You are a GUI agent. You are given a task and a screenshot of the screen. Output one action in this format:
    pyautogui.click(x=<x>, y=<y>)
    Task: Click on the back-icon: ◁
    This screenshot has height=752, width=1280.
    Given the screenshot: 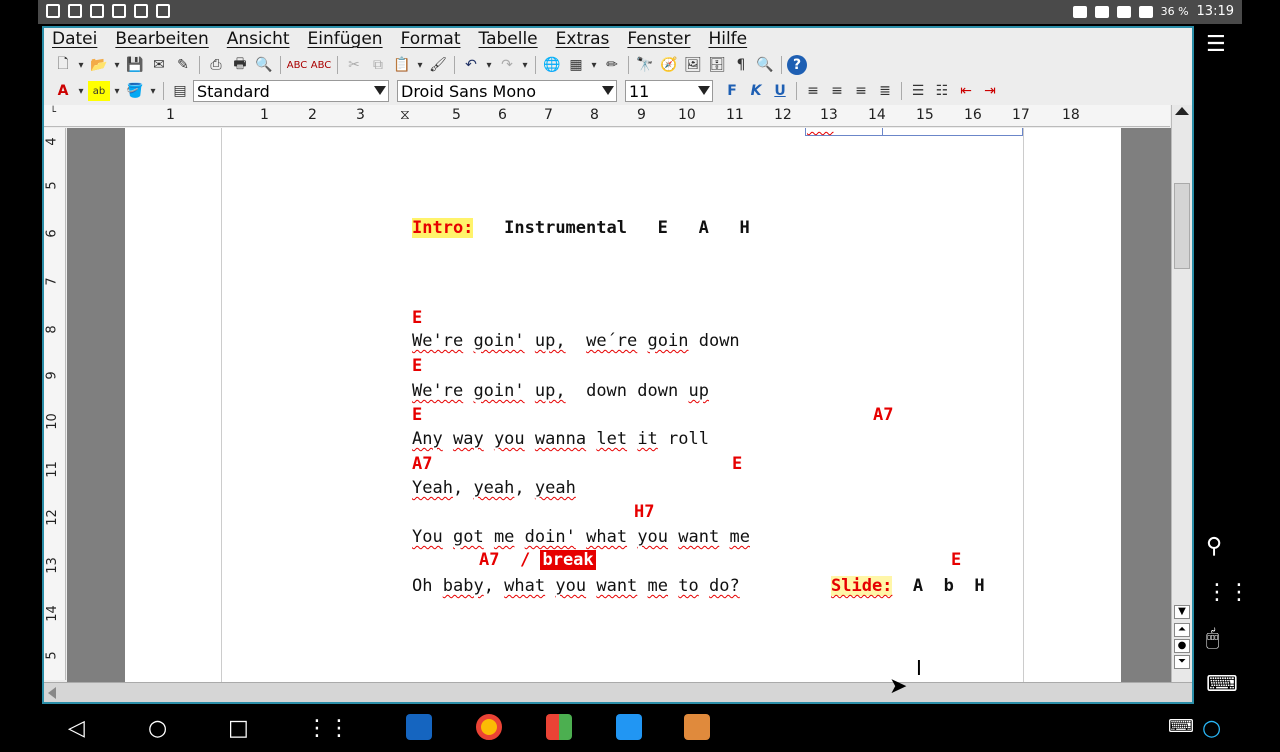 What is the action you would take?
    pyautogui.click(x=76, y=728)
    